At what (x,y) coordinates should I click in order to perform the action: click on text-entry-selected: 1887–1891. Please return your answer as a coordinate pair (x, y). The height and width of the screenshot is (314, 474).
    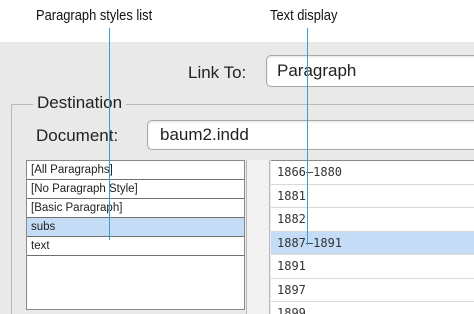
    Looking at the image, I should click on (372, 243).